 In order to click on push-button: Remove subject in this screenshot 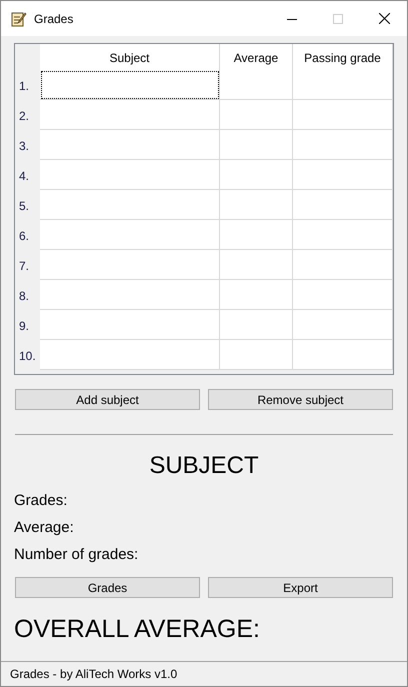, I will do `click(300, 399)`.